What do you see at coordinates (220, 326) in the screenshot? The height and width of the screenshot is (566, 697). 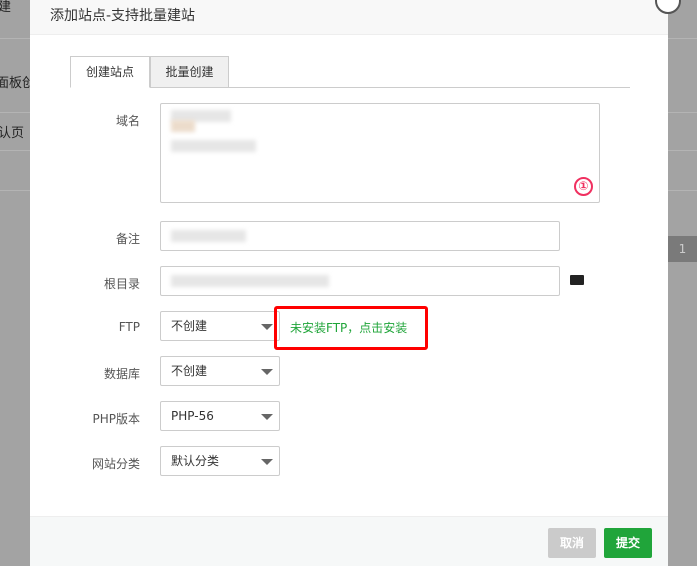 I see `ftp-select: 不创建` at bounding box center [220, 326].